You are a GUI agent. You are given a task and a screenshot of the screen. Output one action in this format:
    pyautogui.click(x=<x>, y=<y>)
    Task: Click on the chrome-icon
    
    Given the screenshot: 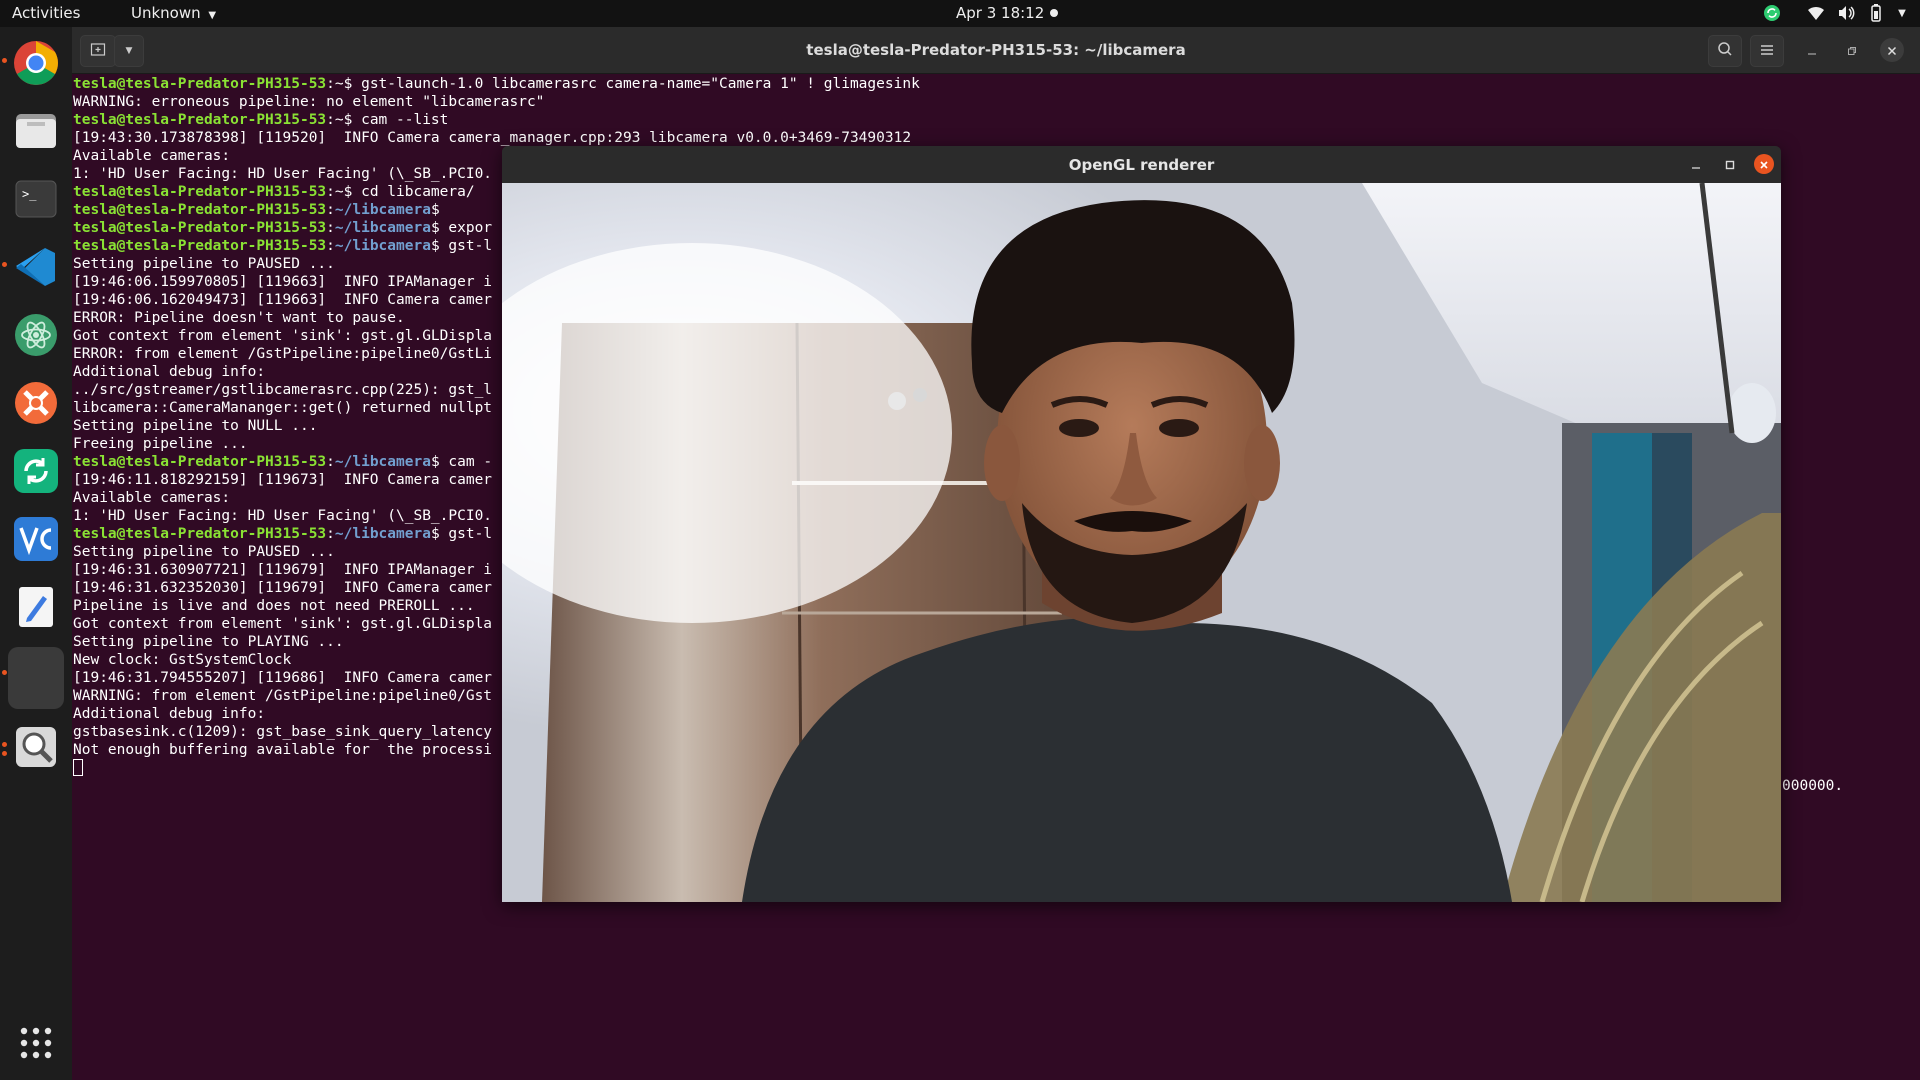 What is the action you would take?
    pyautogui.click(x=36, y=63)
    